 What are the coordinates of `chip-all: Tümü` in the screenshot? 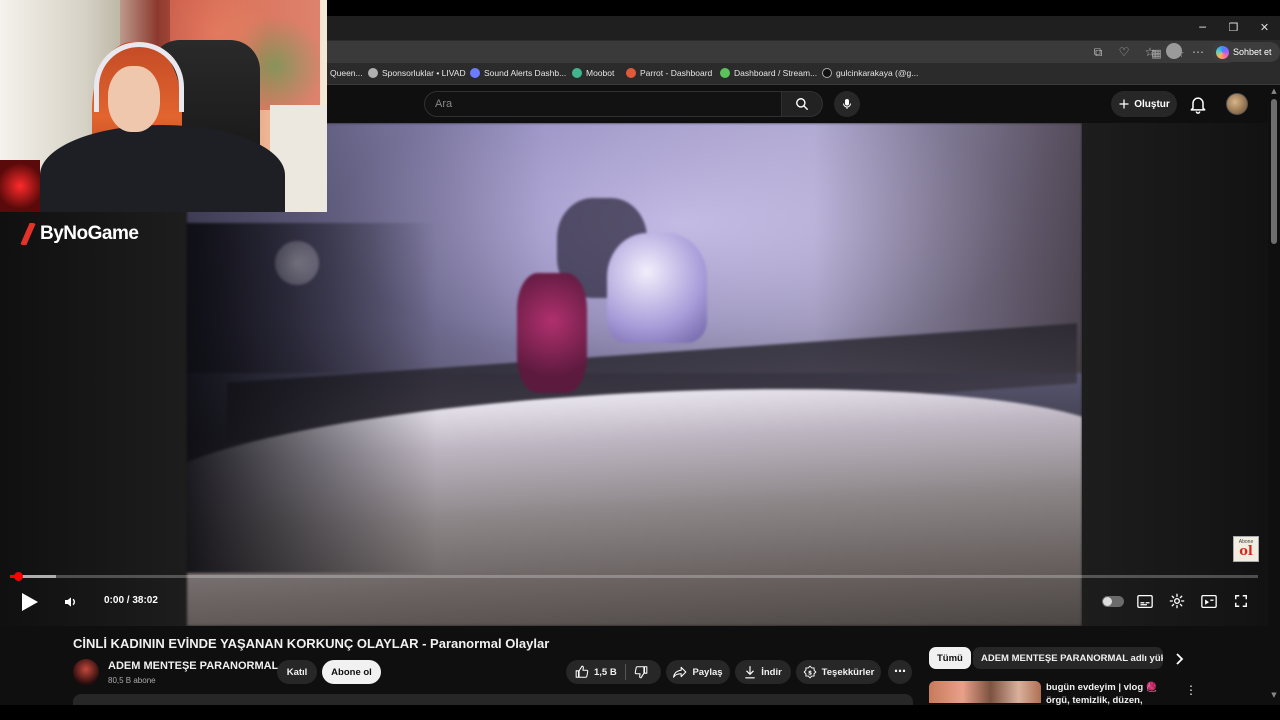 It's located at (950, 658).